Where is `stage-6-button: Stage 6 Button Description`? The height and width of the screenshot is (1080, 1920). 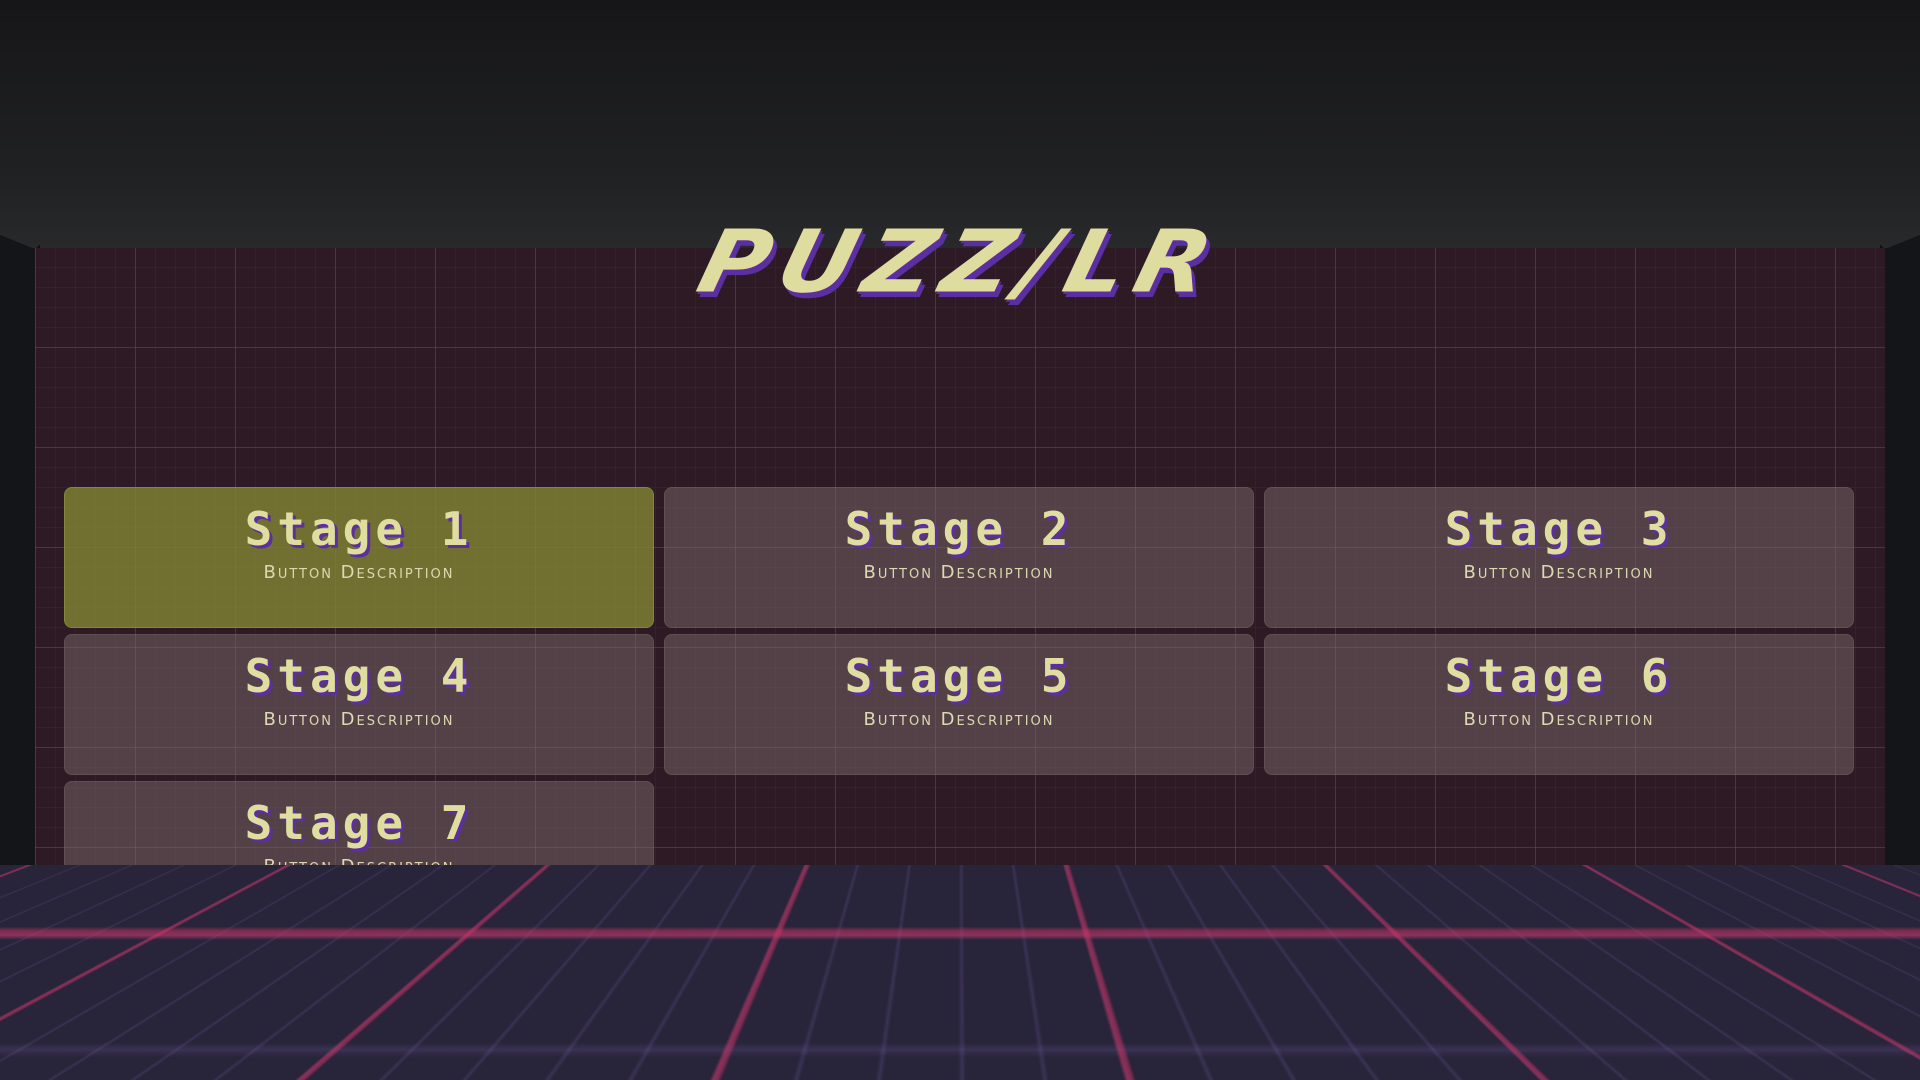
stage-6-button: Stage 6 Button Description is located at coordinates (1559, 704).